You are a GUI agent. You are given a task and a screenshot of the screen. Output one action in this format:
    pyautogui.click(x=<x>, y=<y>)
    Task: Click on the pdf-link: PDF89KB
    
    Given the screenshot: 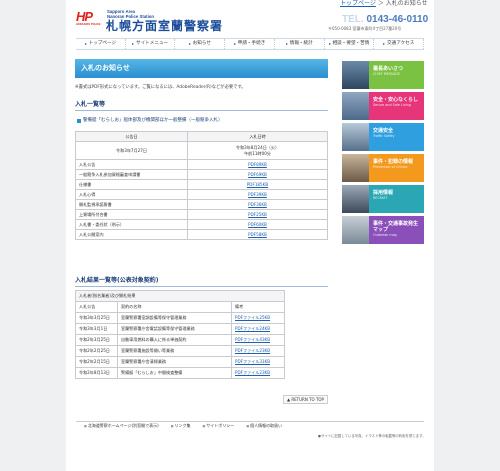 What is the action you would take?
    pyautogui.click(x=257, y=164)
    